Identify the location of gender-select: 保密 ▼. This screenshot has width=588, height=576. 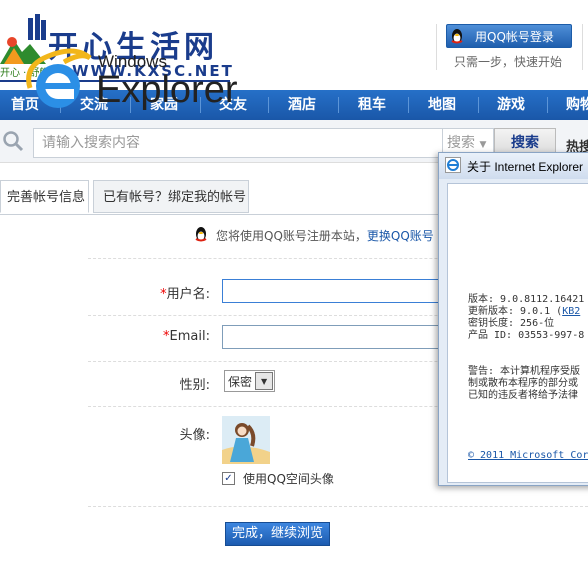
(250, 381).